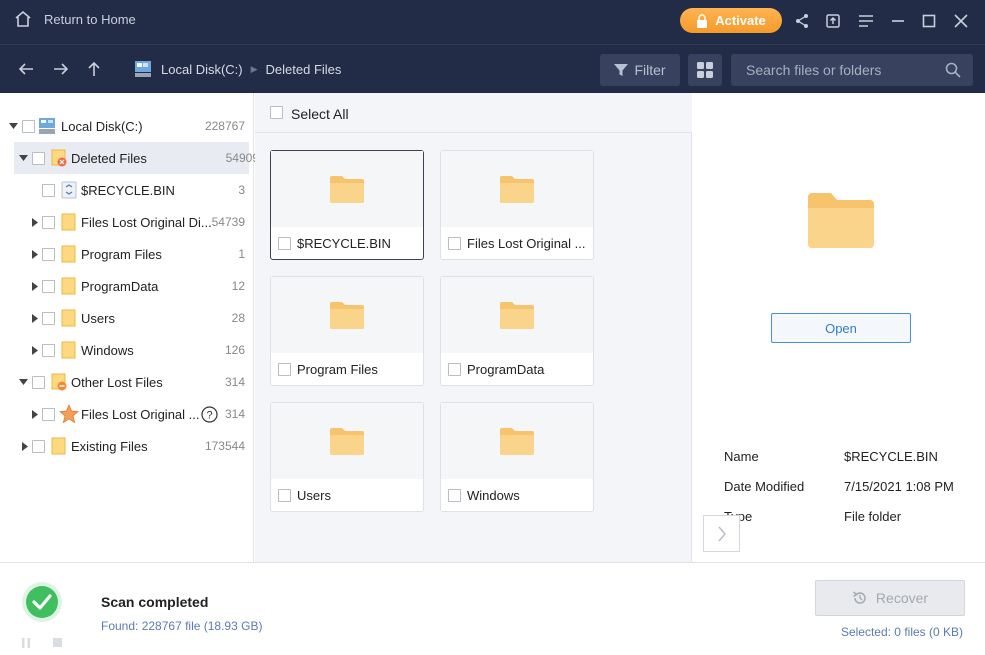 The width and height of the screenshot is (985, 655). I want to click on tree-item-label: Local Disk(C:), so click(102, 126).